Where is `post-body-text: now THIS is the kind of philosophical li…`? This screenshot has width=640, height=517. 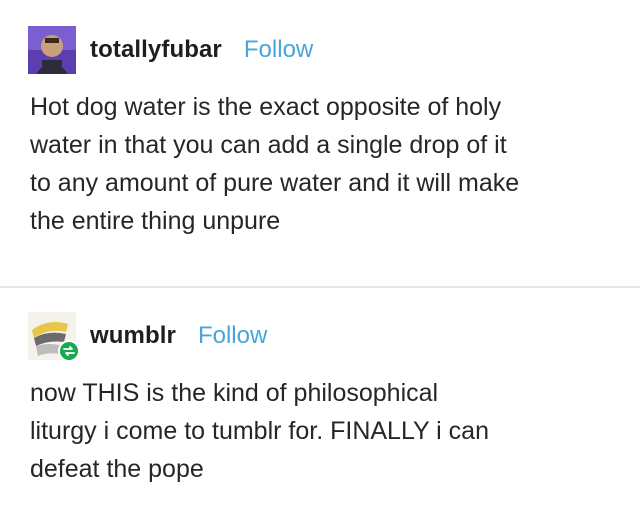 post-body-text: now THIS is the kind of philosophical li… is located at coordinates (259, 431).